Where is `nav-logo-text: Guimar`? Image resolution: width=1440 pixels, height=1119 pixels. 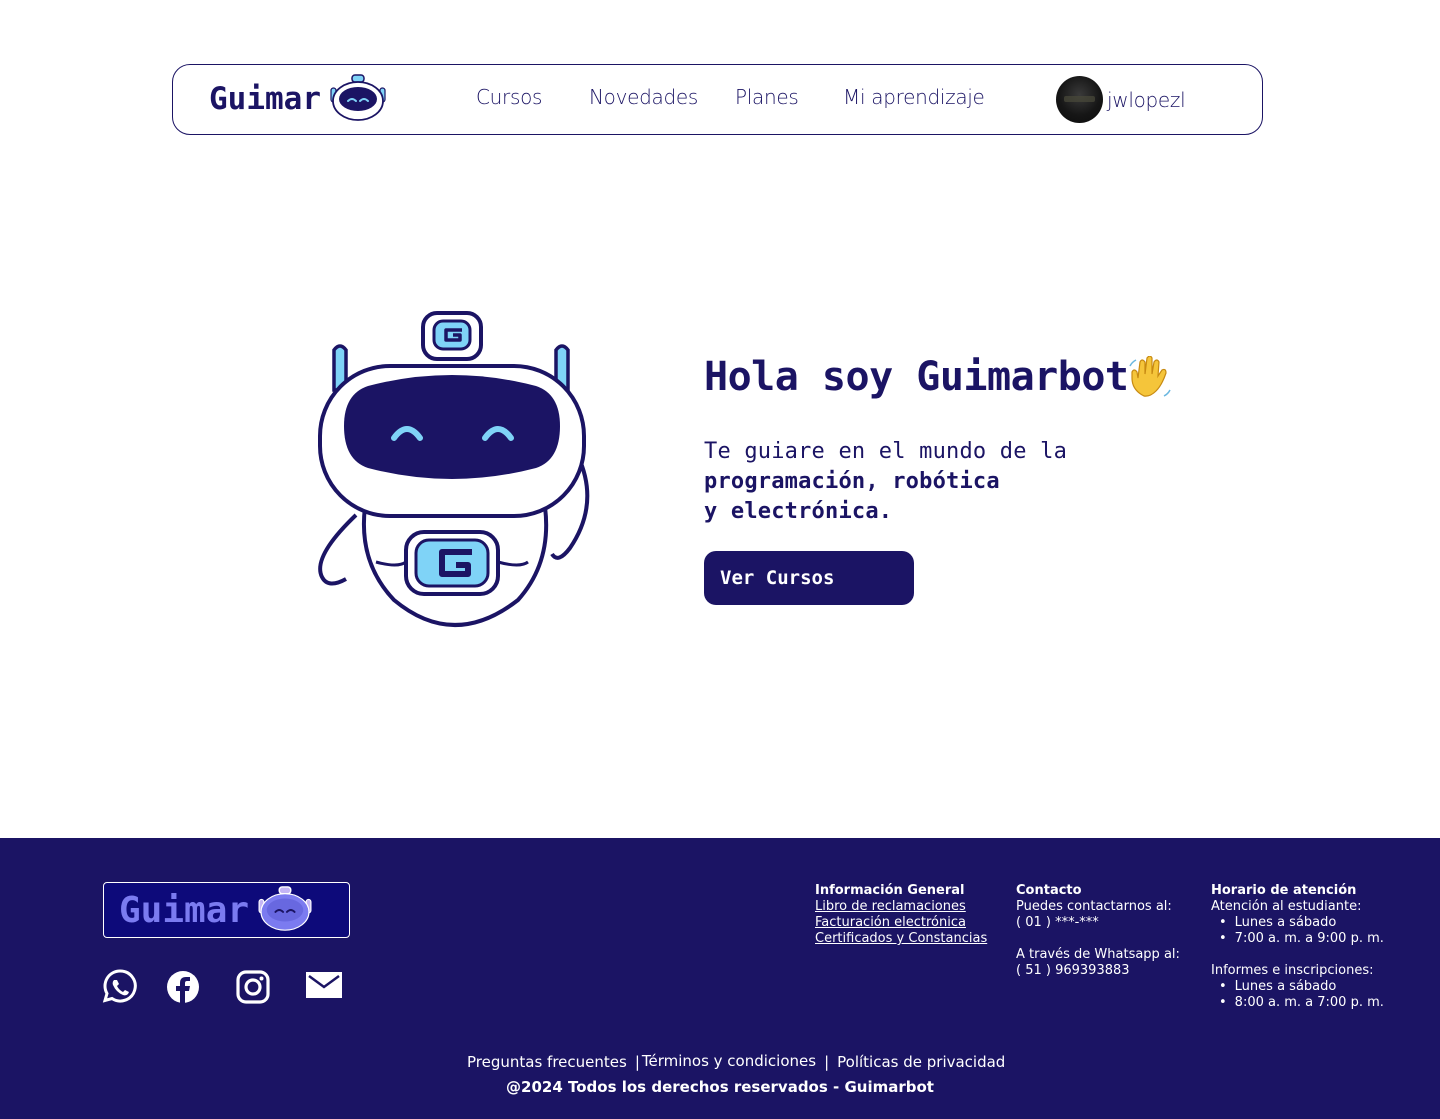 nav-logo-text: Guimar is located at coordinates (265, 99).